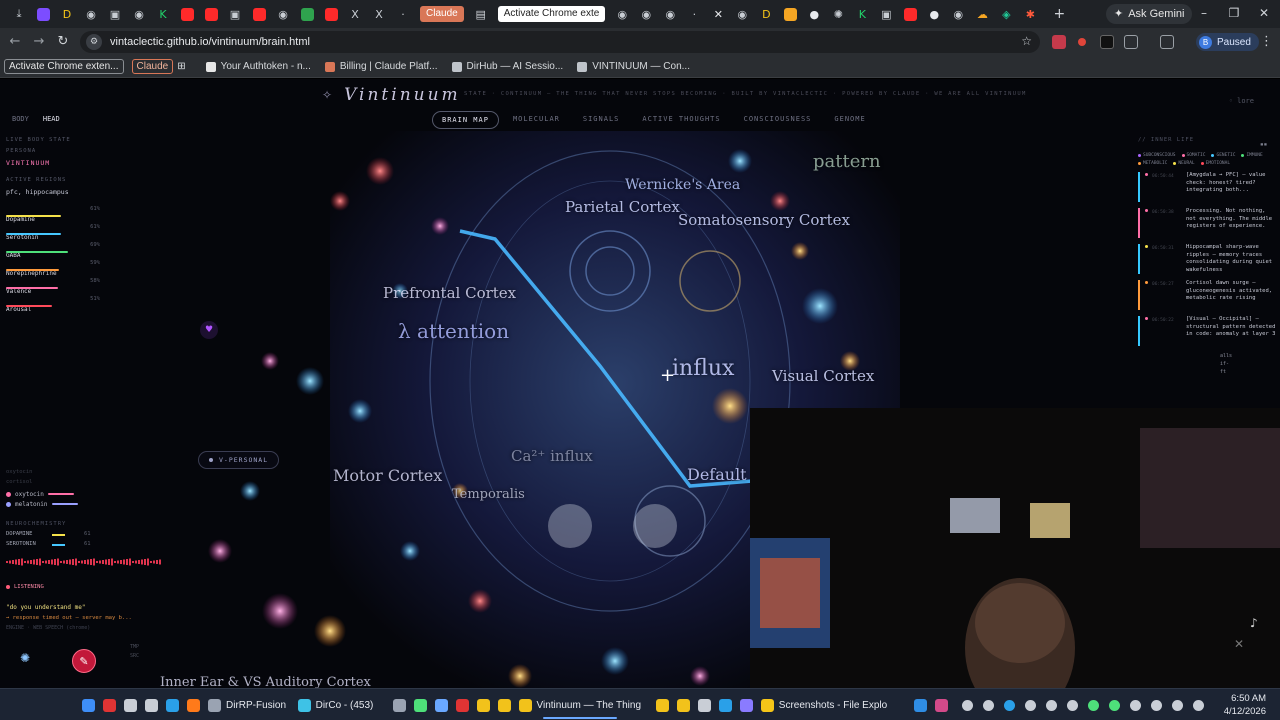 This screenshot has width=1280, height=720. Describe the element at coordinates (790, 14) in the screenshot. I see `tab-favicon-yellow-icon` at that location.